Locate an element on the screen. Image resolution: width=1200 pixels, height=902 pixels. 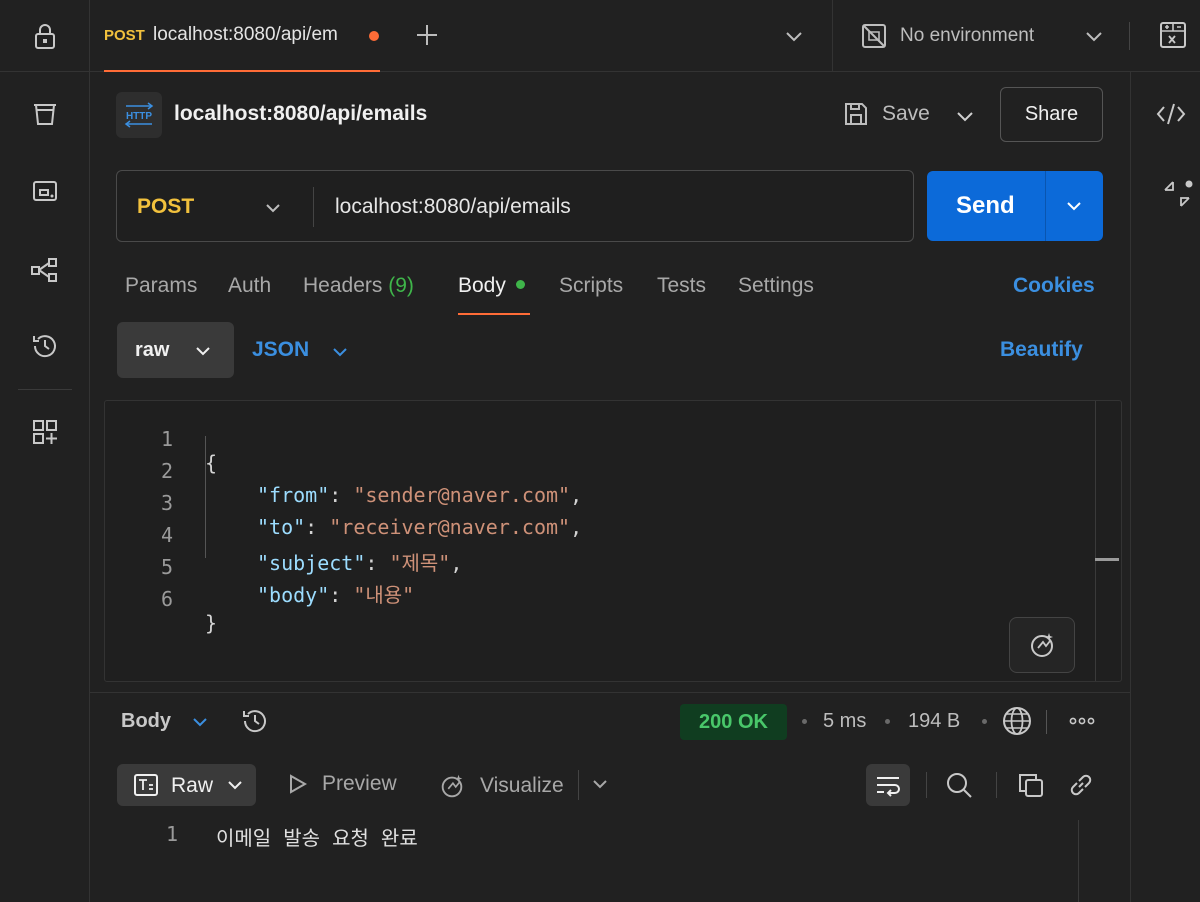
json-format-selector: JSON is located at coordinates (280, 350).